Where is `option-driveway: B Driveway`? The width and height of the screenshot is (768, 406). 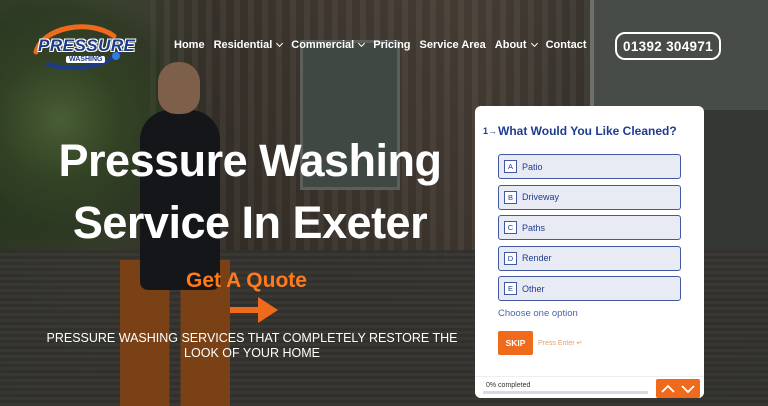 option-driveway: B Driveway is located at coordinates (589, 197).